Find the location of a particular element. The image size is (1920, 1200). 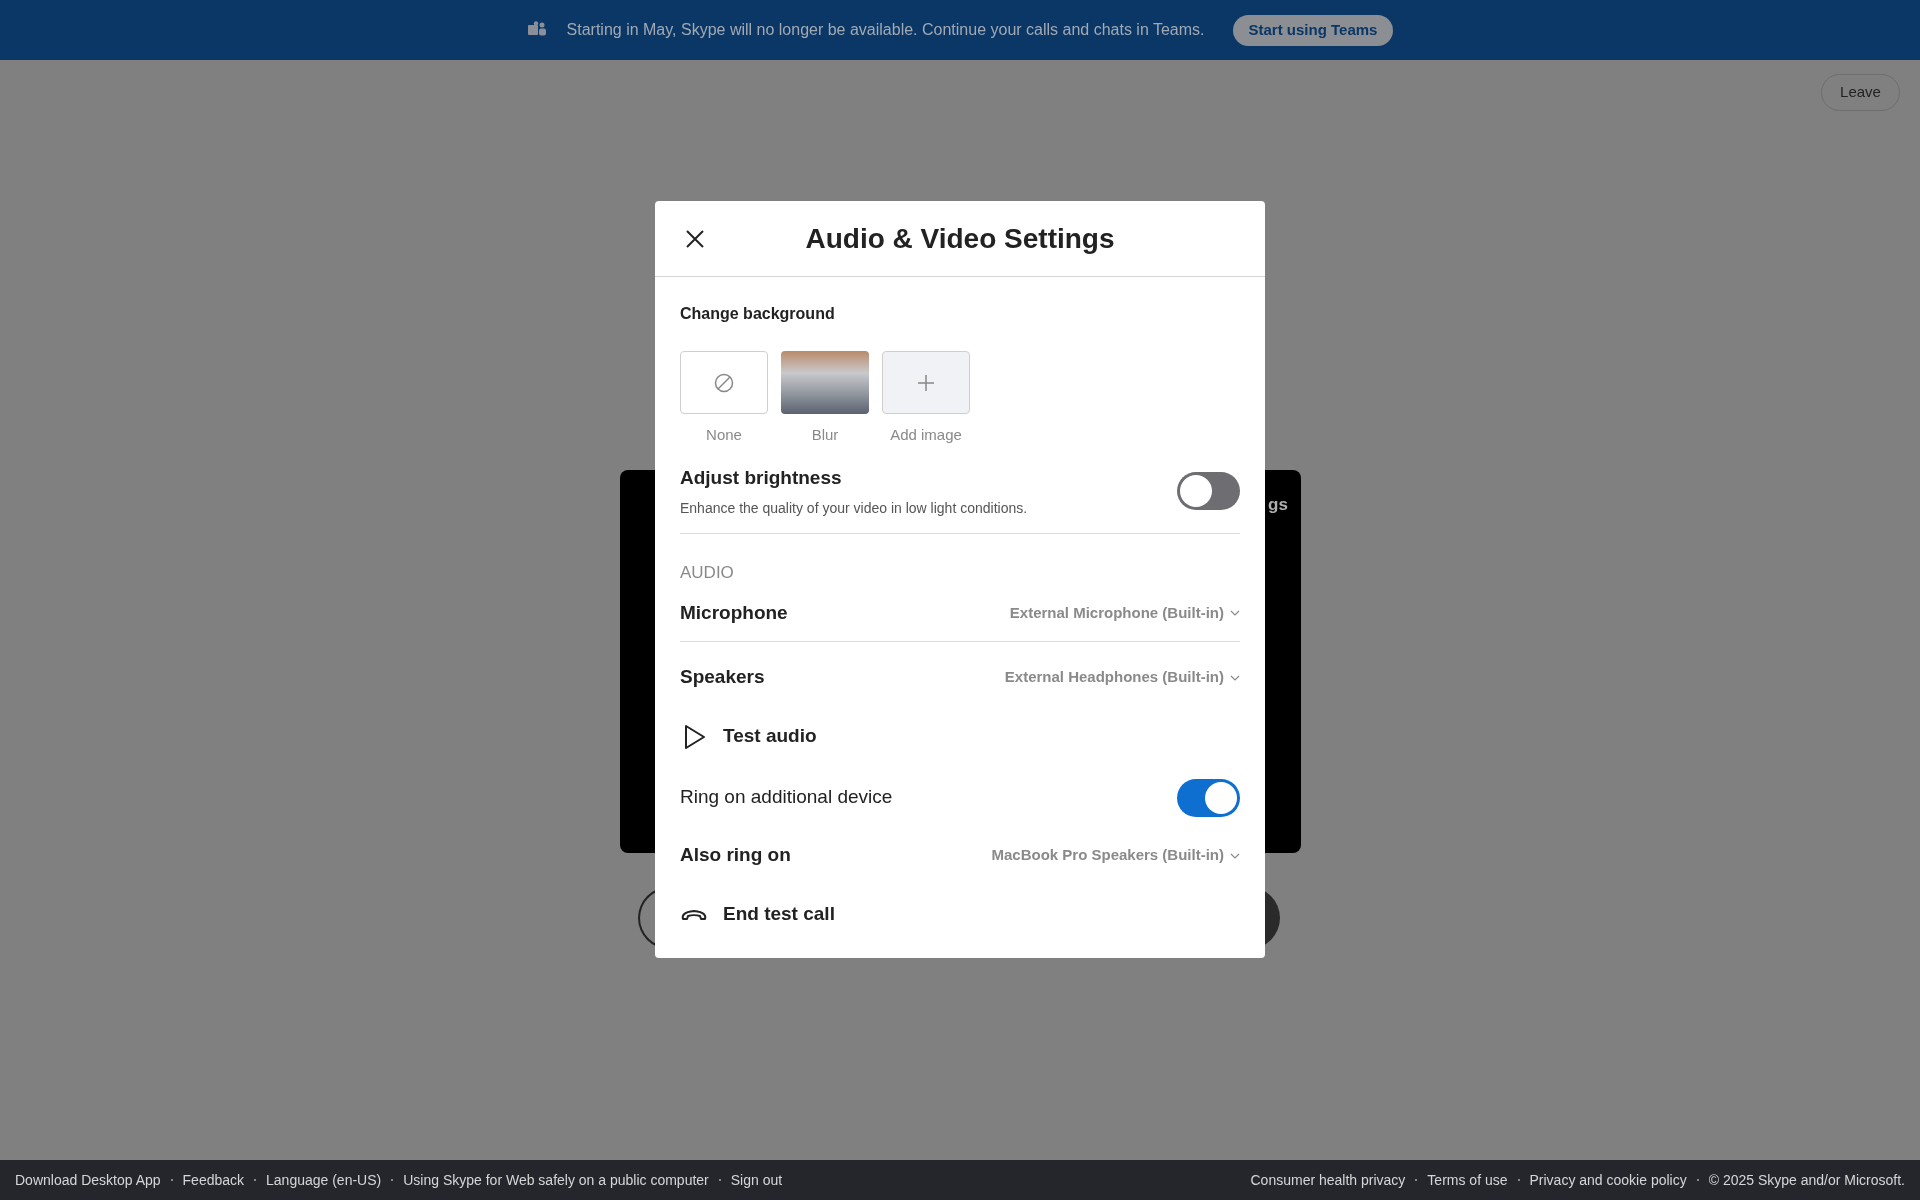

test-audio-button: Test audio is located at coordinates (748, 736).